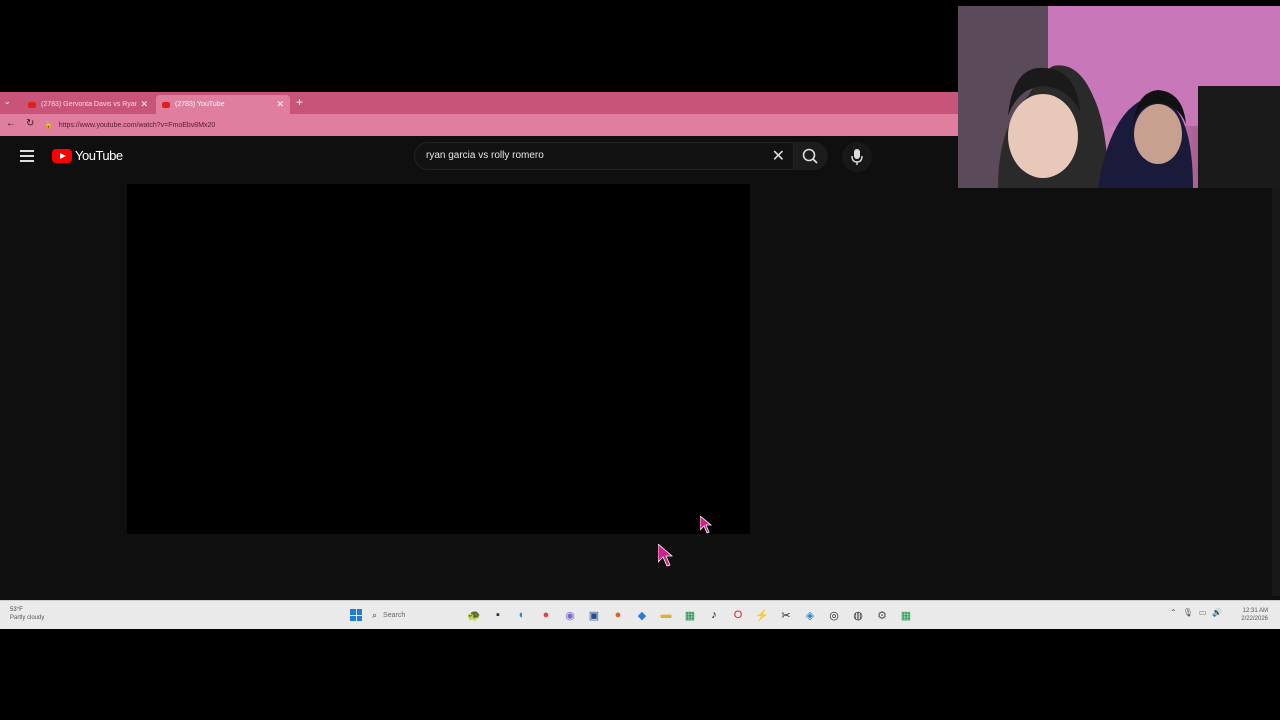 This screenshot has width=1280, height=720. I want to click on voice-search-button, so click(857, 157).